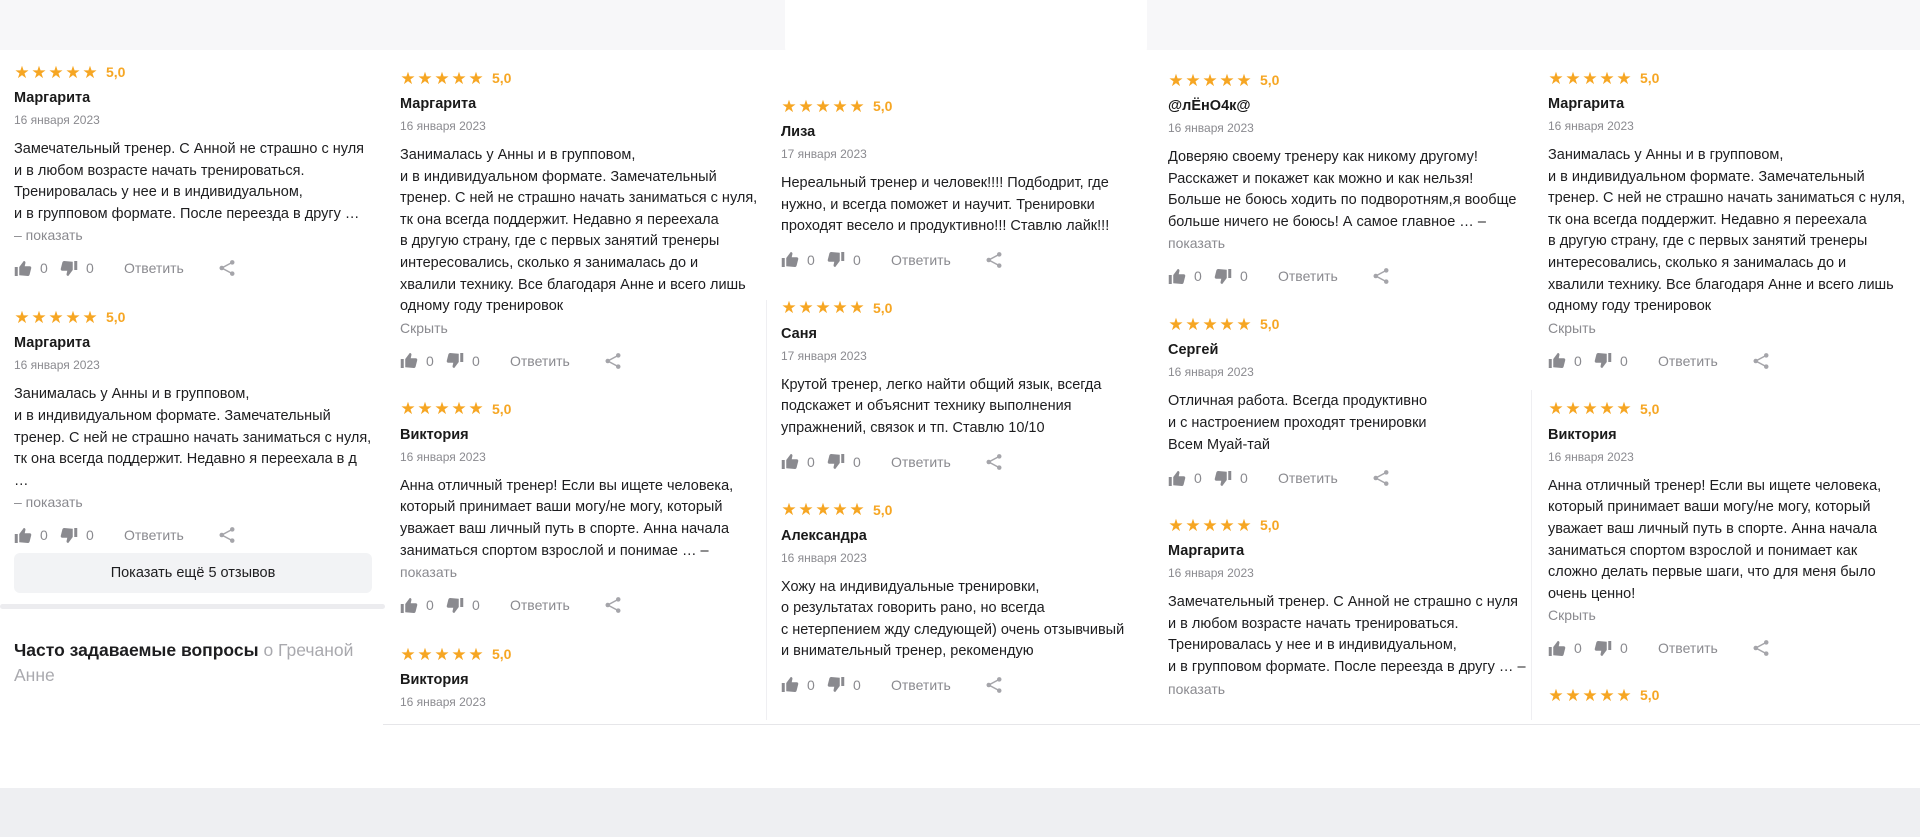 Image resolution: width=1920 pixels, height=837 pixels. What do you see at coordinates (966, 335) in the screenshot?
I see `review-author: Саня` at bounding box center [966, 335].